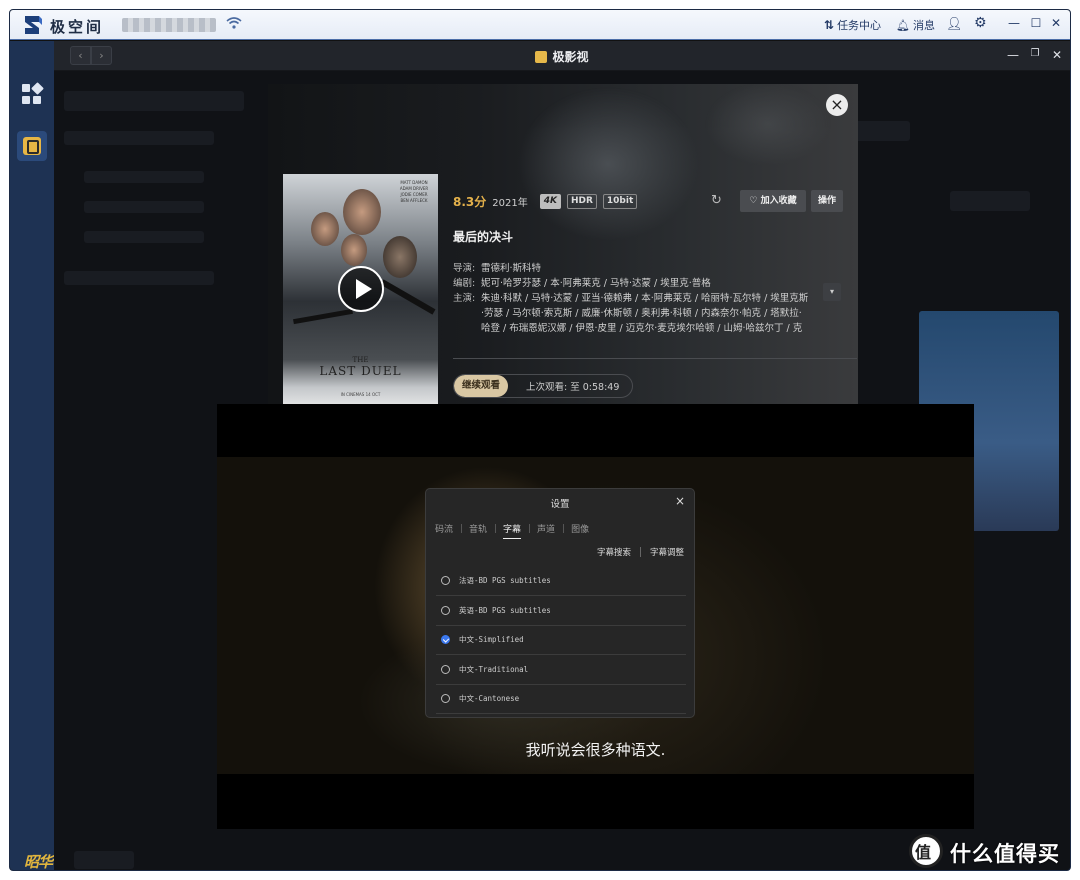  Describe the element at coordinates (541, 57) in the screenshot. I see `app-logo-icon` at that location.